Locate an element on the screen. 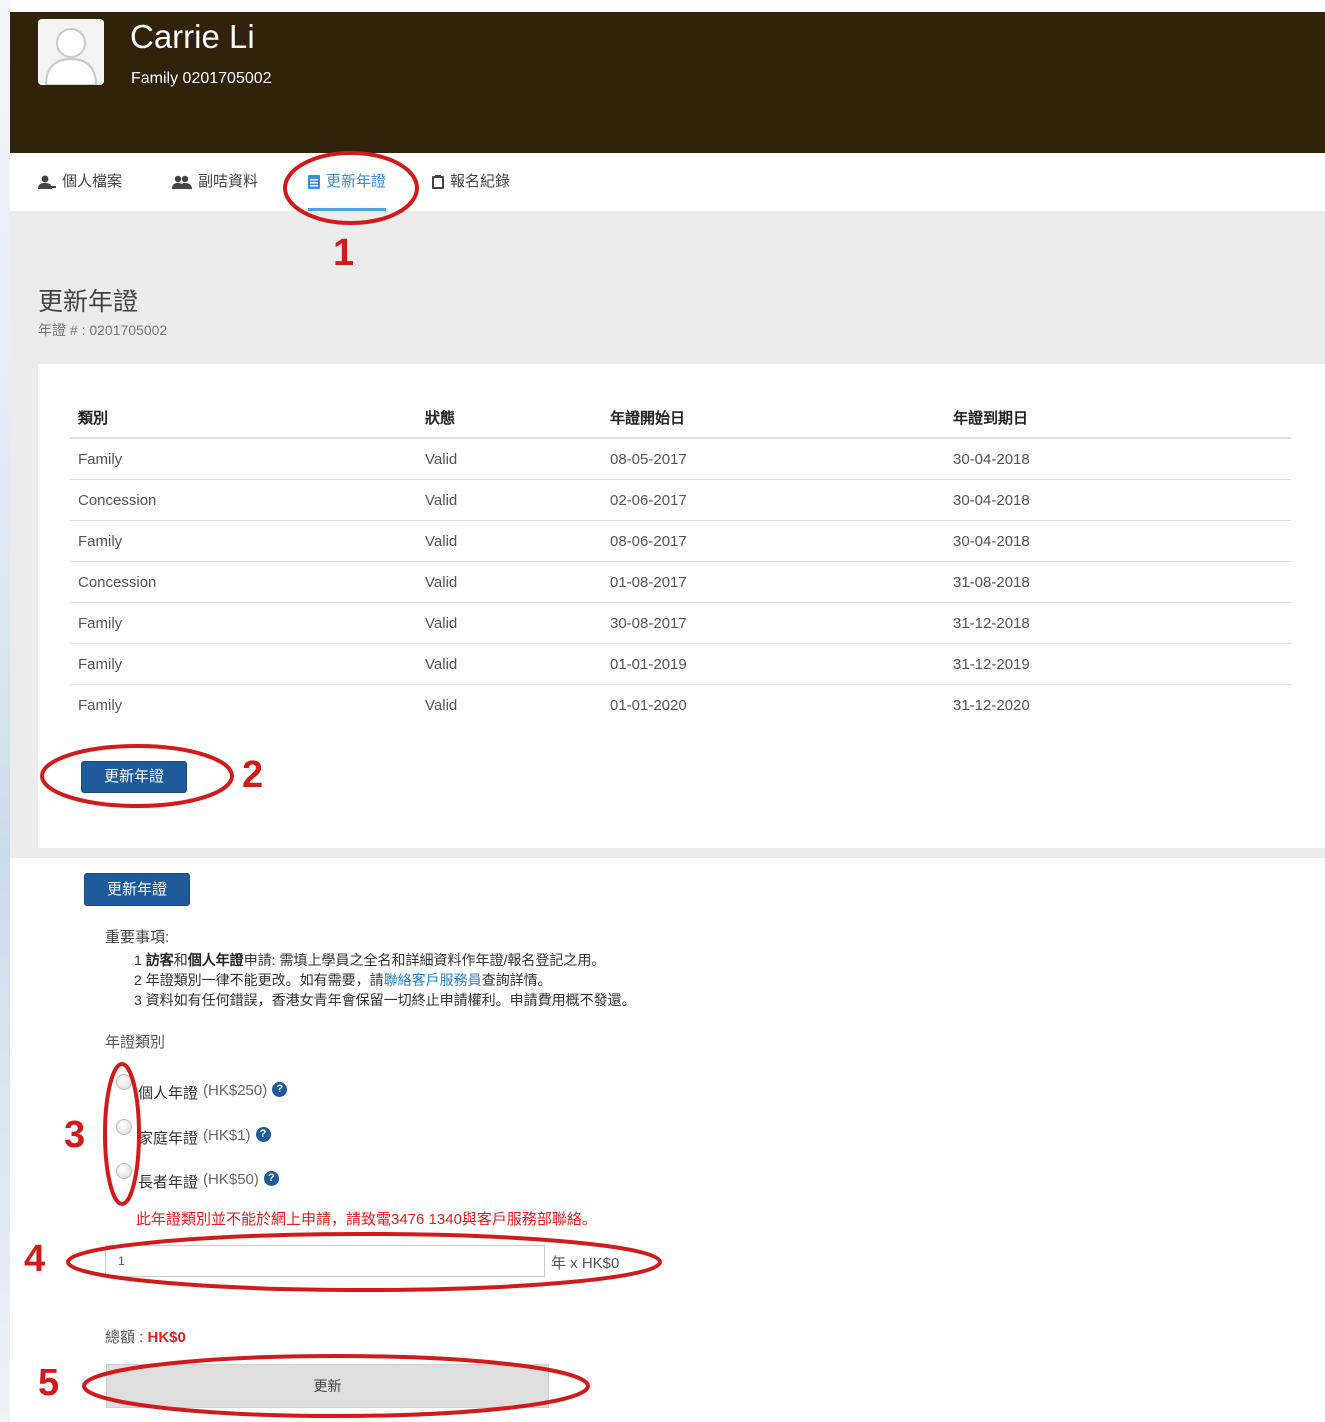  annotation-number: 1 is located at coordinates (344, 253).